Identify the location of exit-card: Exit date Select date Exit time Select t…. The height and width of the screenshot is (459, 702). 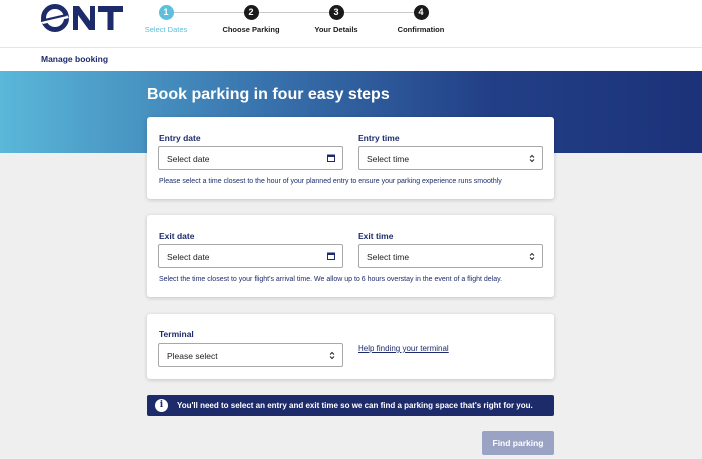
(350, 256).